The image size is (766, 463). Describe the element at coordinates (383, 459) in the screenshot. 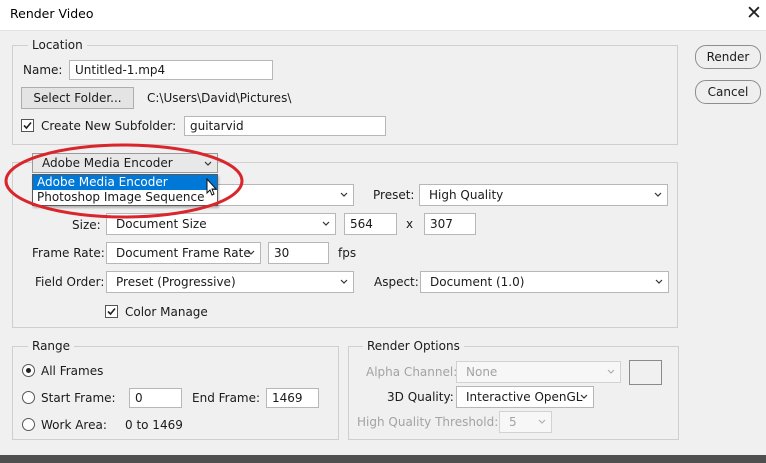

I see `background-strip` at that location.